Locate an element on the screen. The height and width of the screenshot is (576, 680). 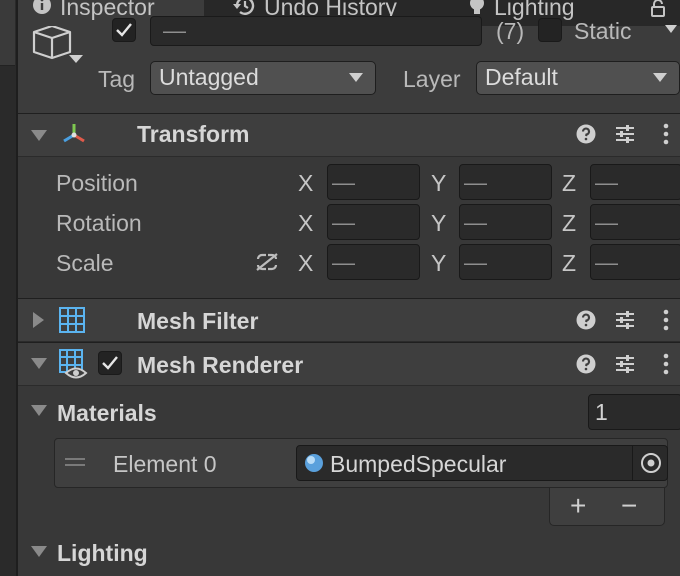
constrain-proportions-icon is located at coordinates (267, 262).